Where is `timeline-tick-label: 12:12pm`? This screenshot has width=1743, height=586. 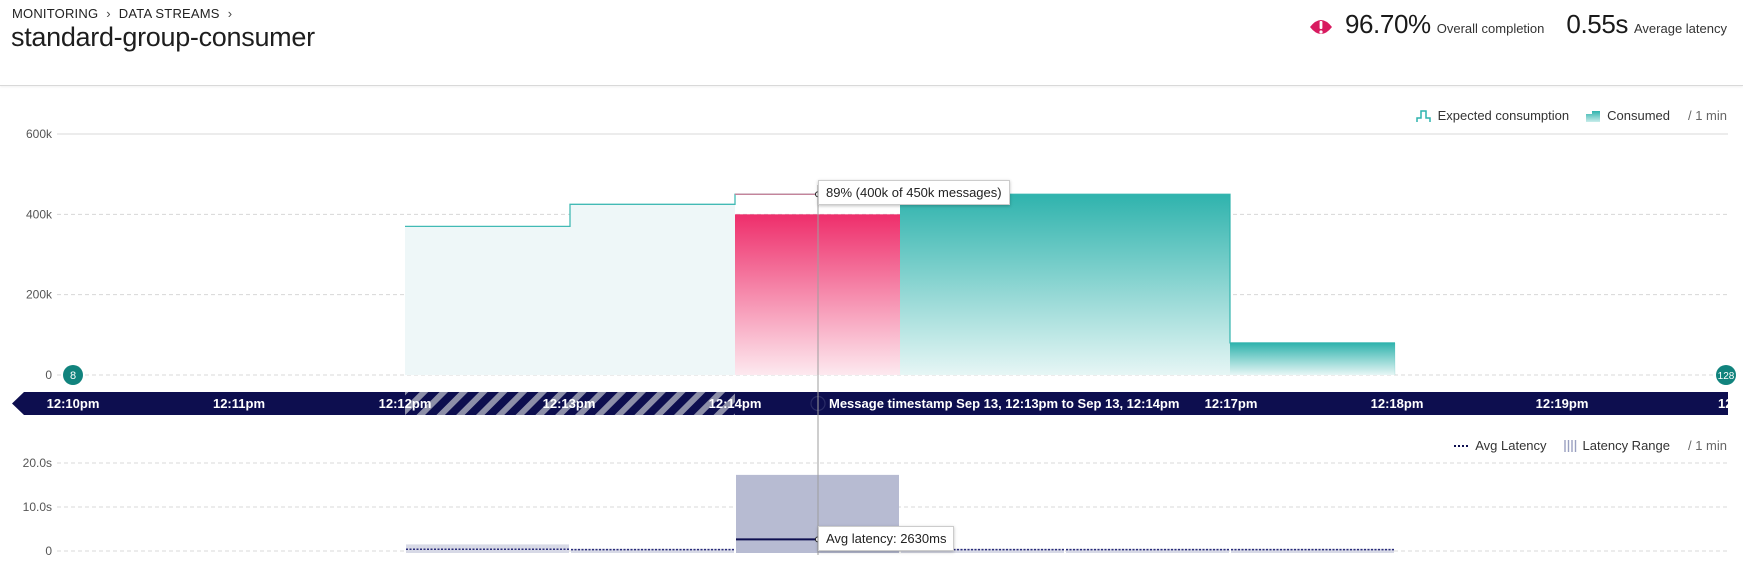 timeline-tick-label: 12:12pm is located at coordinates (405, 403).